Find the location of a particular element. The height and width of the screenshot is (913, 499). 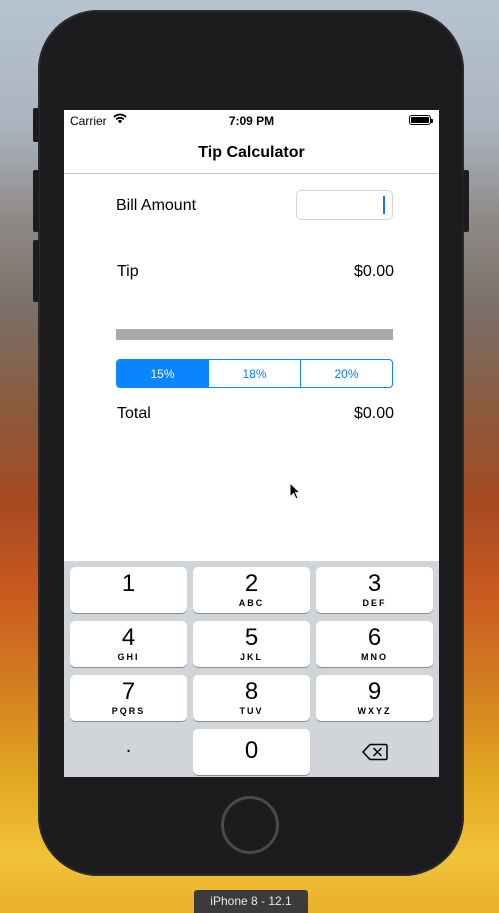

key-5-number: 5 is located at coordinates (251, 637).